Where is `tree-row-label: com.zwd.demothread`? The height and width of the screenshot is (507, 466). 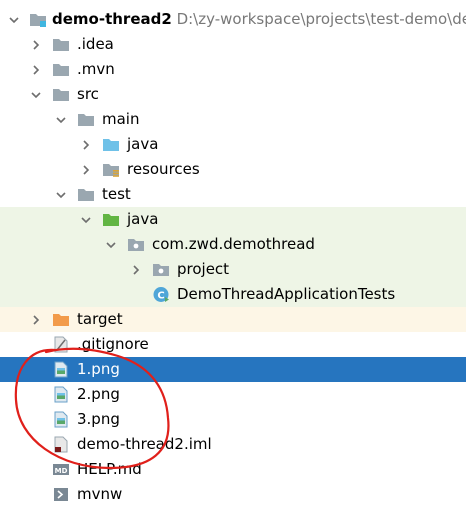
tree-row-label: com.zwd.demothread is located at coordinates (233, 244).